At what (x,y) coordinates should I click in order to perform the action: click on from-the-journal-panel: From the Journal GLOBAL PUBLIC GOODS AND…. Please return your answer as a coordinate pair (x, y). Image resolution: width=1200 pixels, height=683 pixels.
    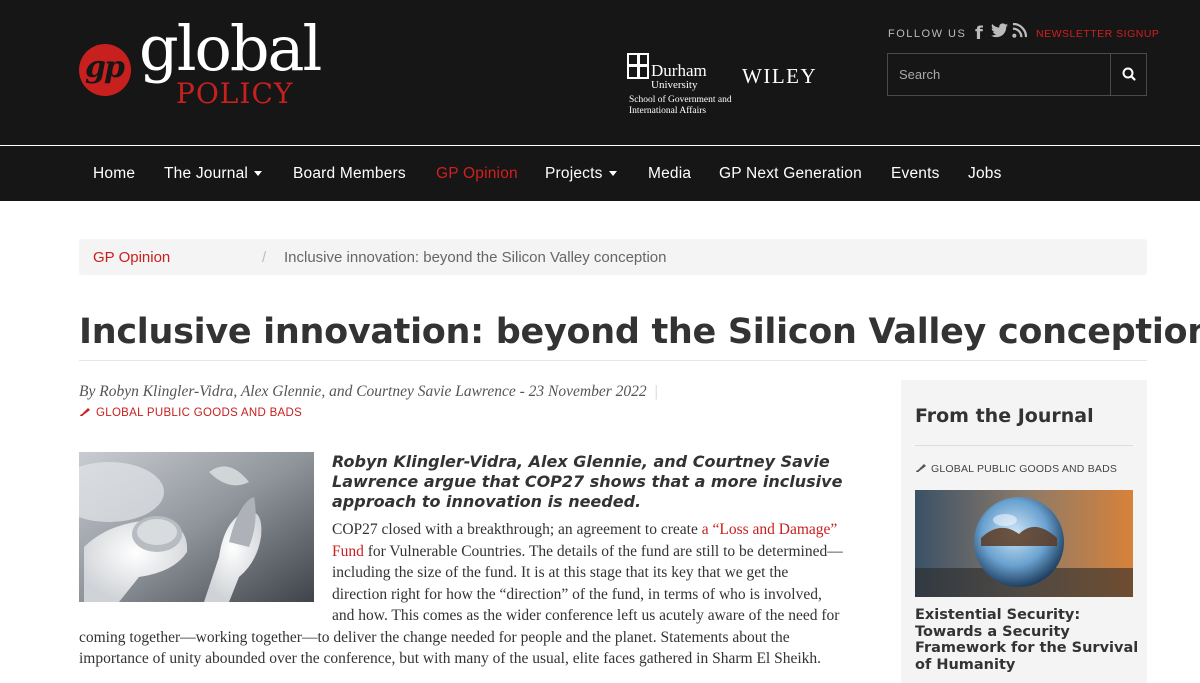
    Looking at the image, I should click on (1024, 531).